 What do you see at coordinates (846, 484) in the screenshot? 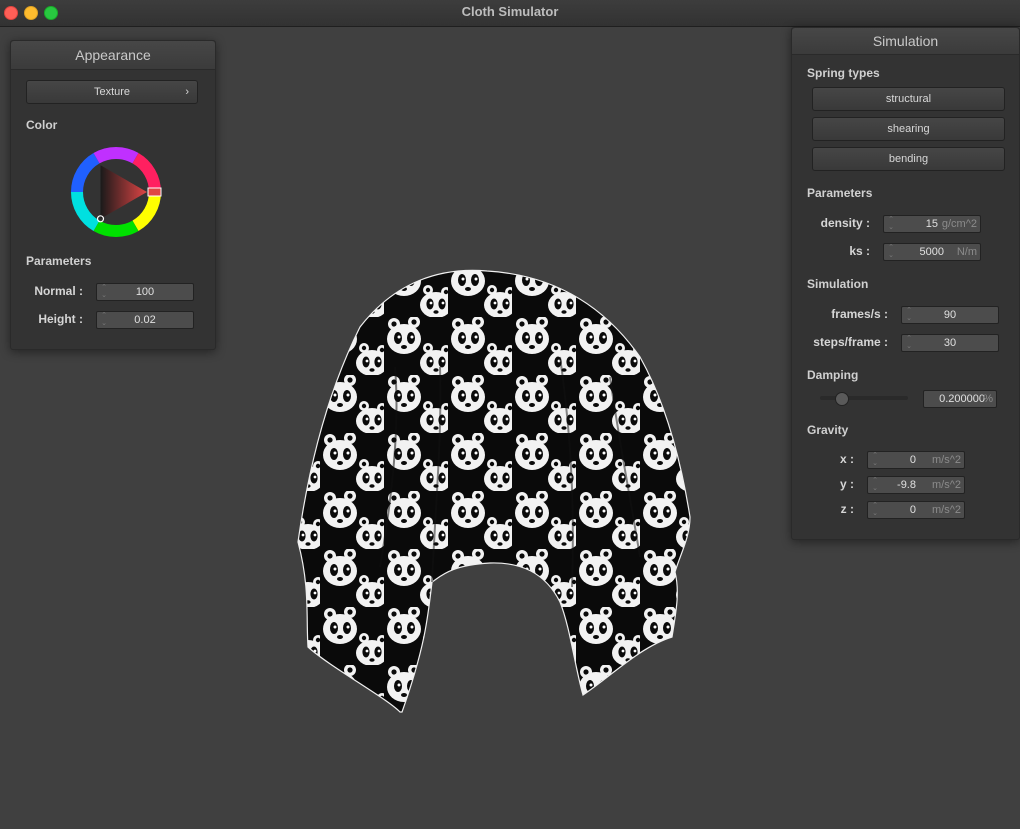
I see `gravity-y-label: y :` at bounding box center [846, 484].